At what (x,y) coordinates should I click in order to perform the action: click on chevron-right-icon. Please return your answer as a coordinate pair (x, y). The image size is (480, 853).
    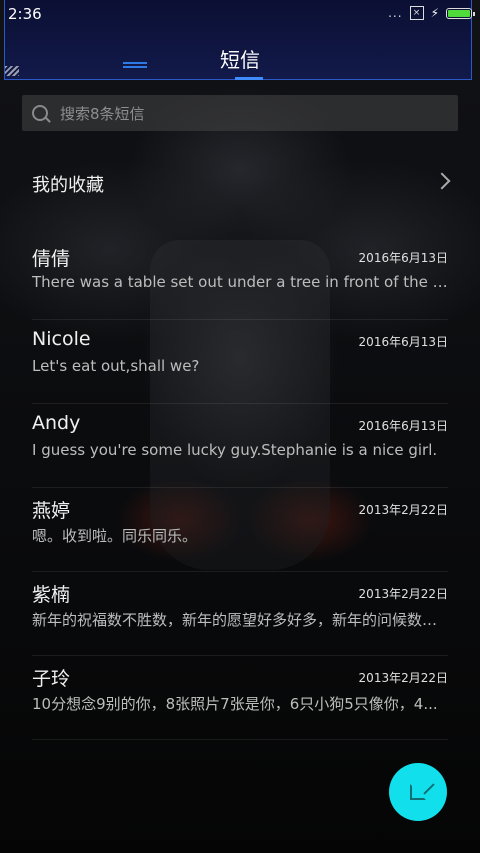
    Looking at the image, I should click on (442, 181).